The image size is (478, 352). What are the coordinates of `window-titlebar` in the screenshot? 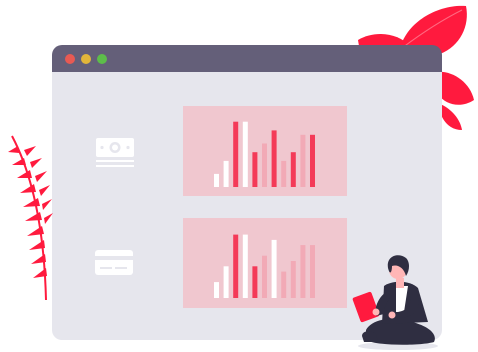 It's located at (247, 58).